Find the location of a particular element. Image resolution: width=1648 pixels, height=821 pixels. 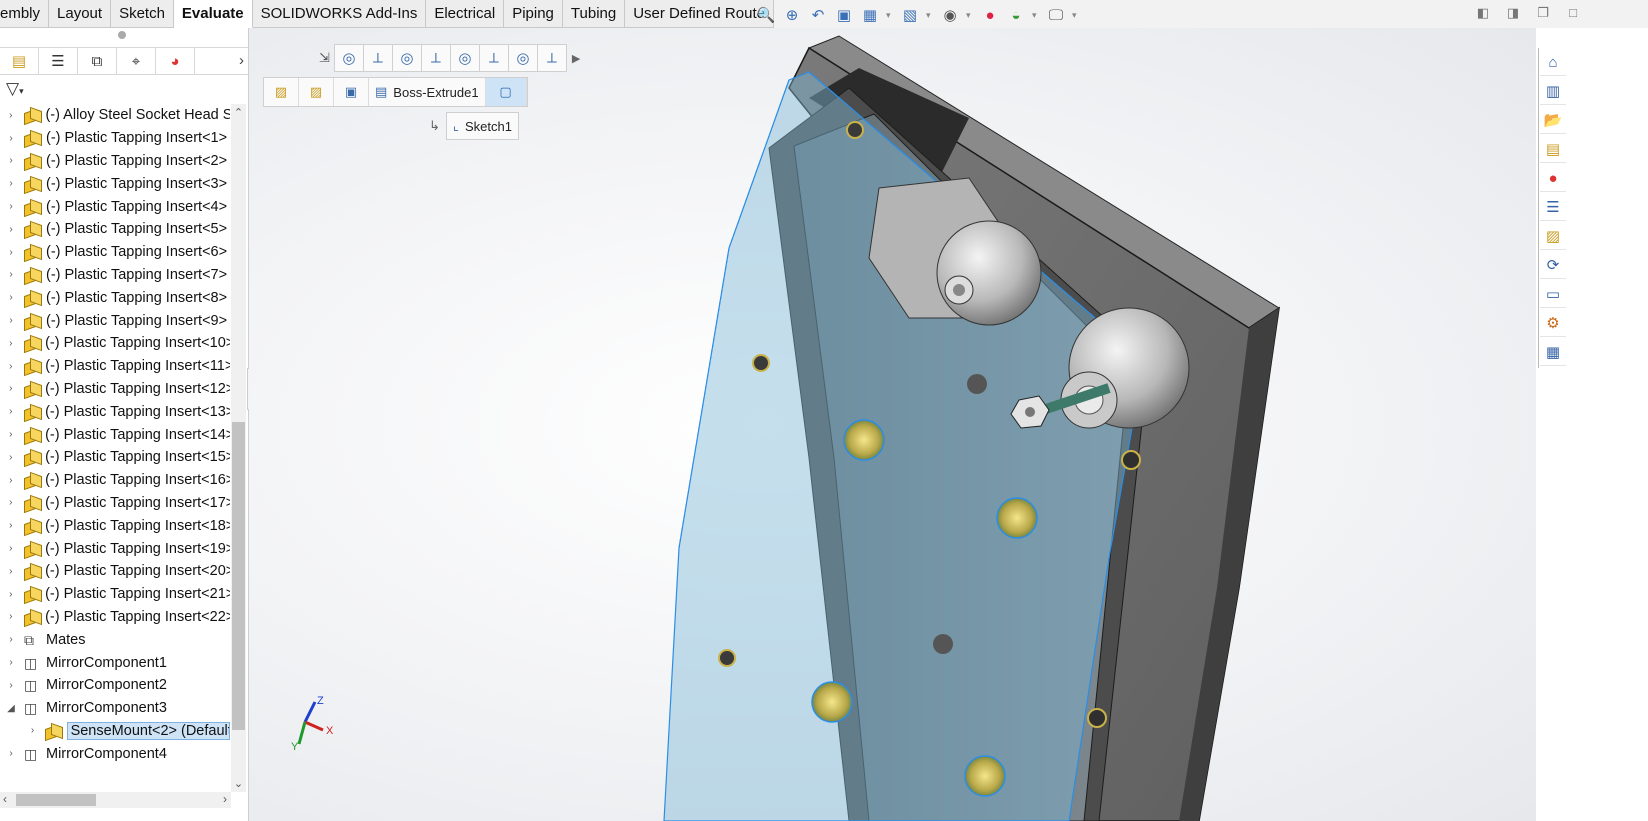

tree-item: › SenseMount<2> (Default is located at coordinates (115, 731).